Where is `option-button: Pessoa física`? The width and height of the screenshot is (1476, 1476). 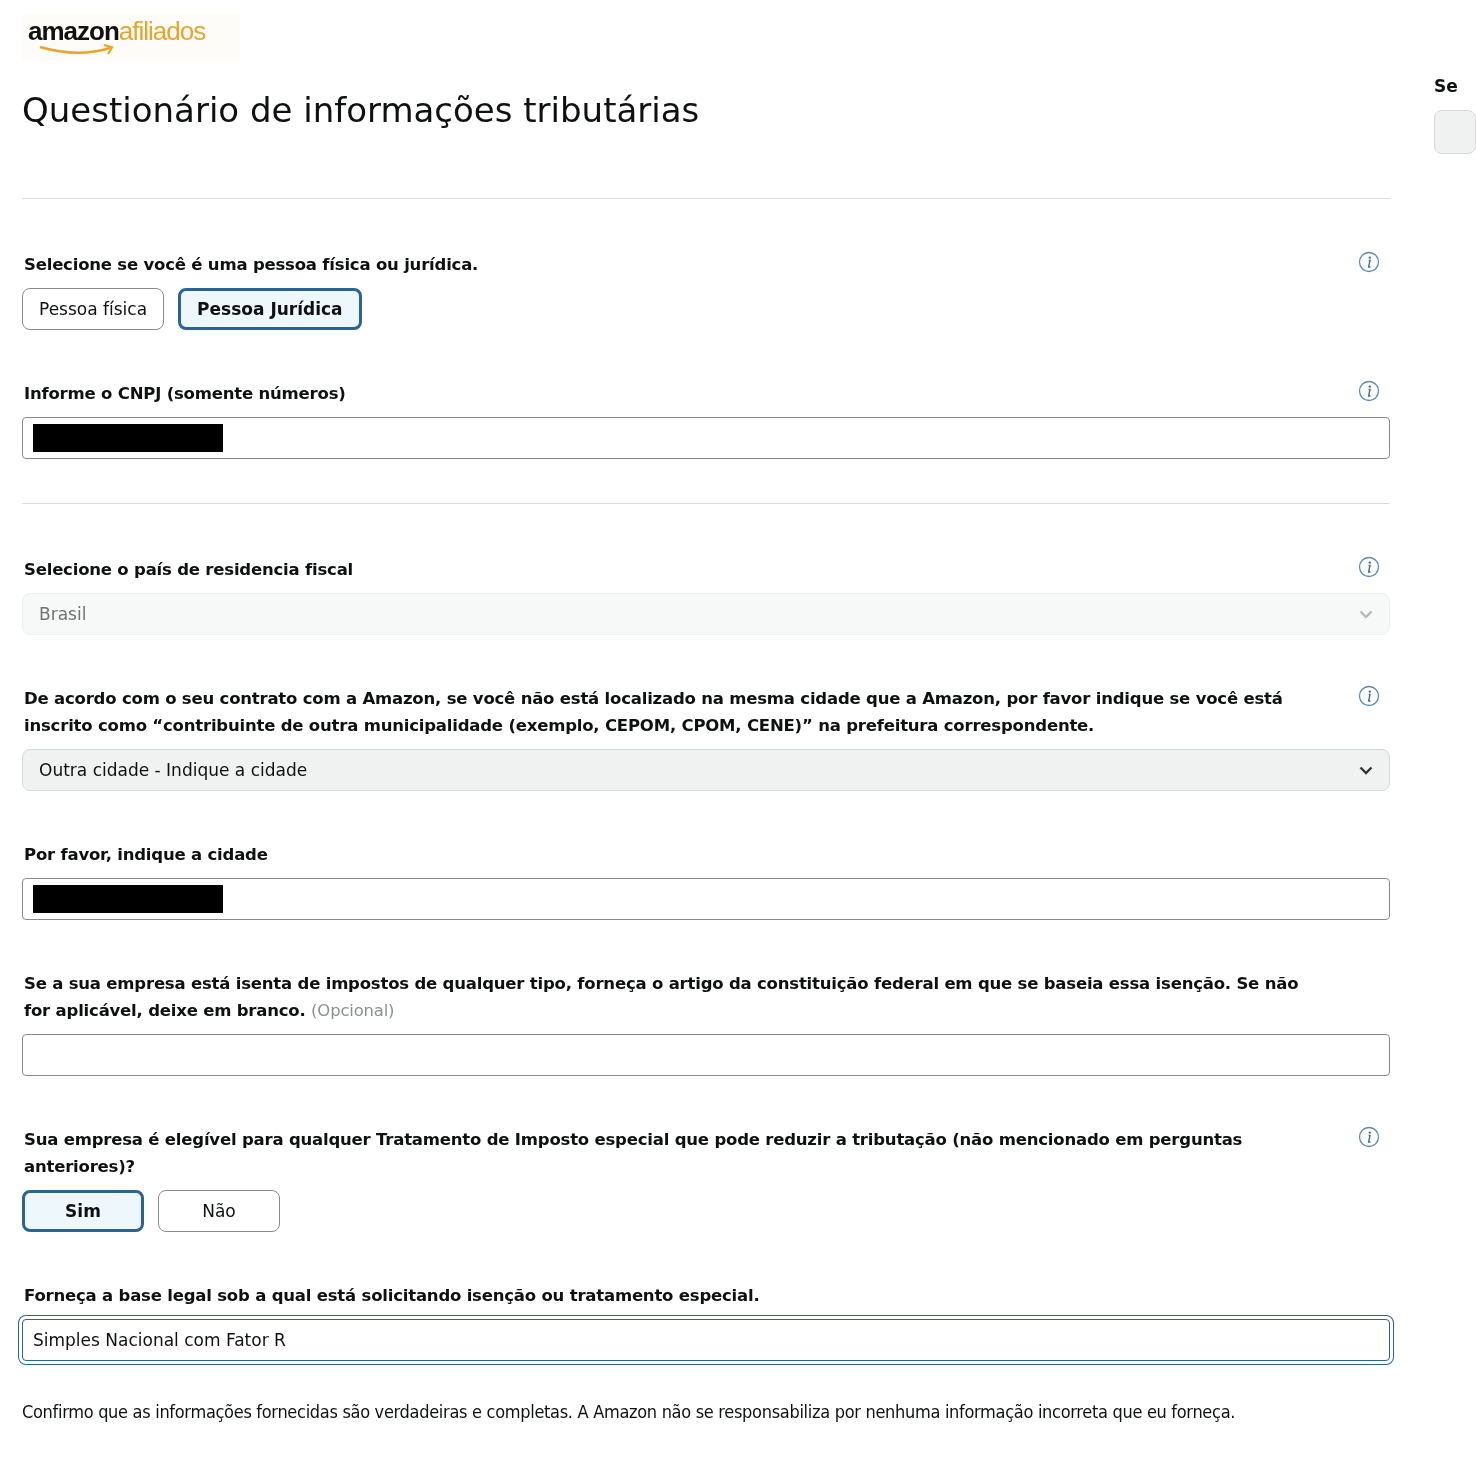
option-button: Pessoa física is located at coordinates (93, 309).